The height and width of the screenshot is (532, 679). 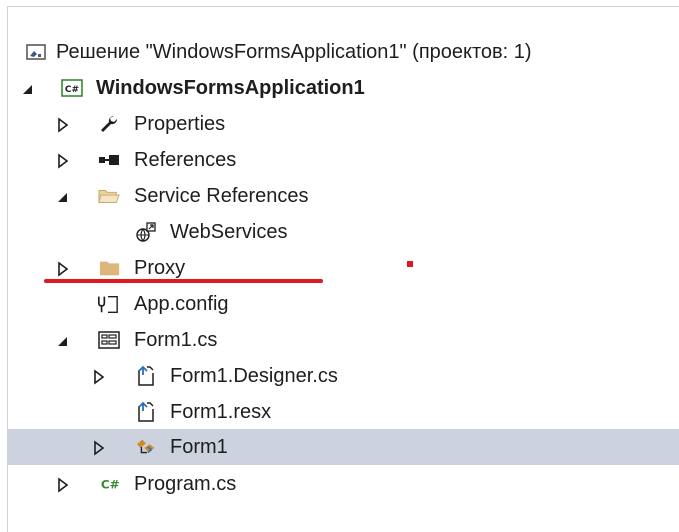 What do you see at coordinates (343, 447) in the screenshot?
I see `tree-row-form1: Form1` at bounding box center [343, 447].